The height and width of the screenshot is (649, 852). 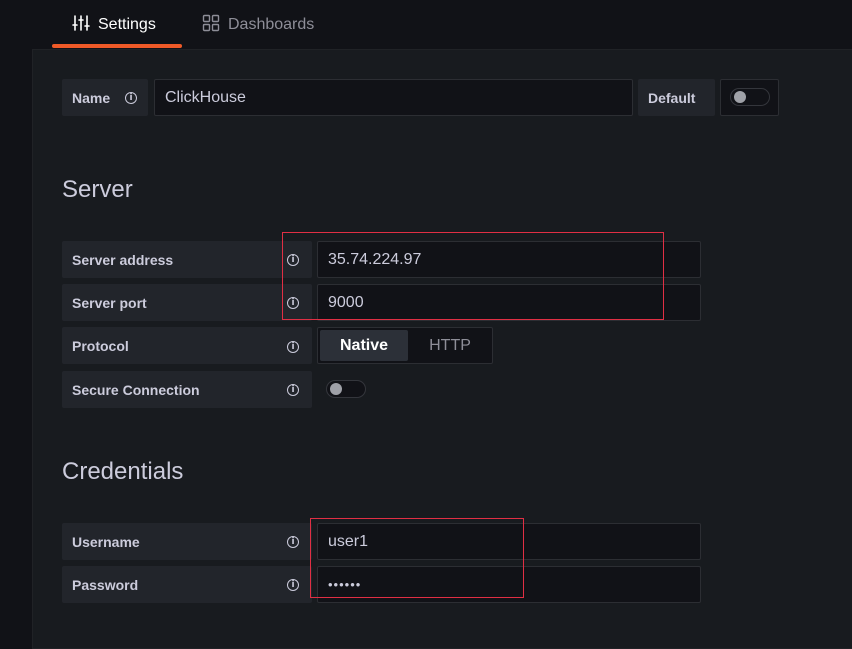 I want to click on secure-connection-toggle-knob, so click(x=336, y=389).